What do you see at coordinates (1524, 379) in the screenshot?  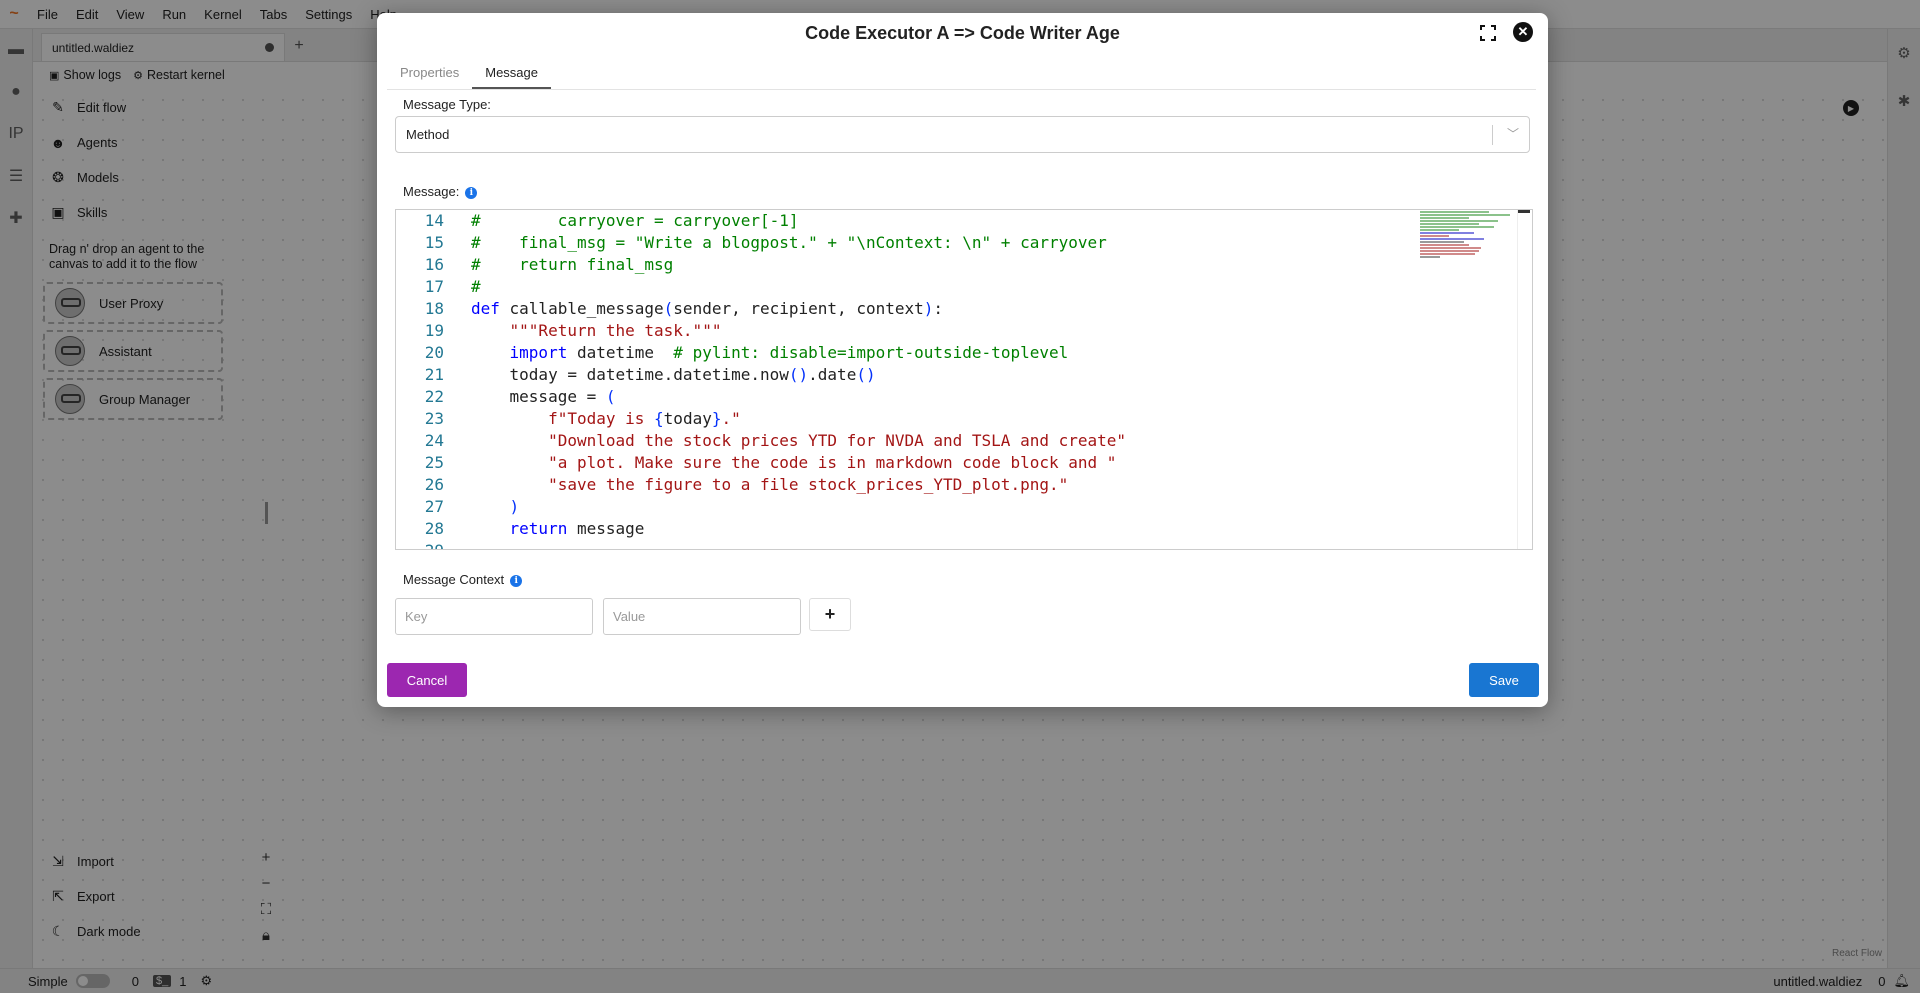 I see `editor-scrollbar` at bounding box center [1524, 379].